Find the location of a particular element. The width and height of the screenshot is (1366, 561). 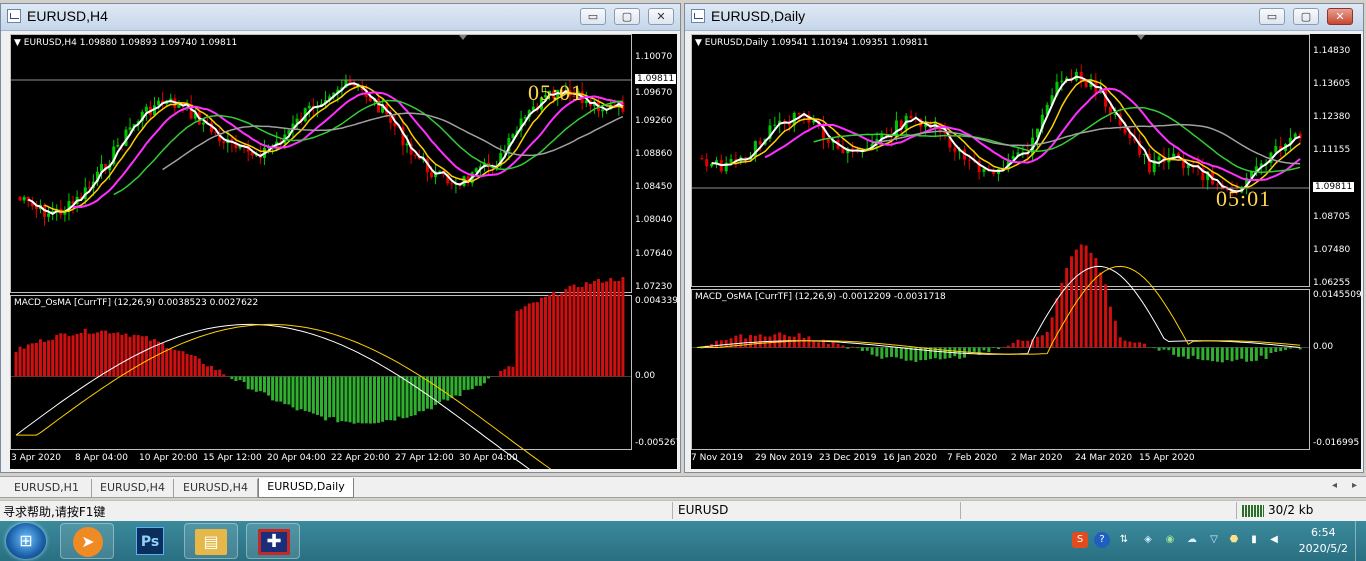

tab-eurusd-h4-2: EURUSD,H4 is located at coordinates (216, 488).